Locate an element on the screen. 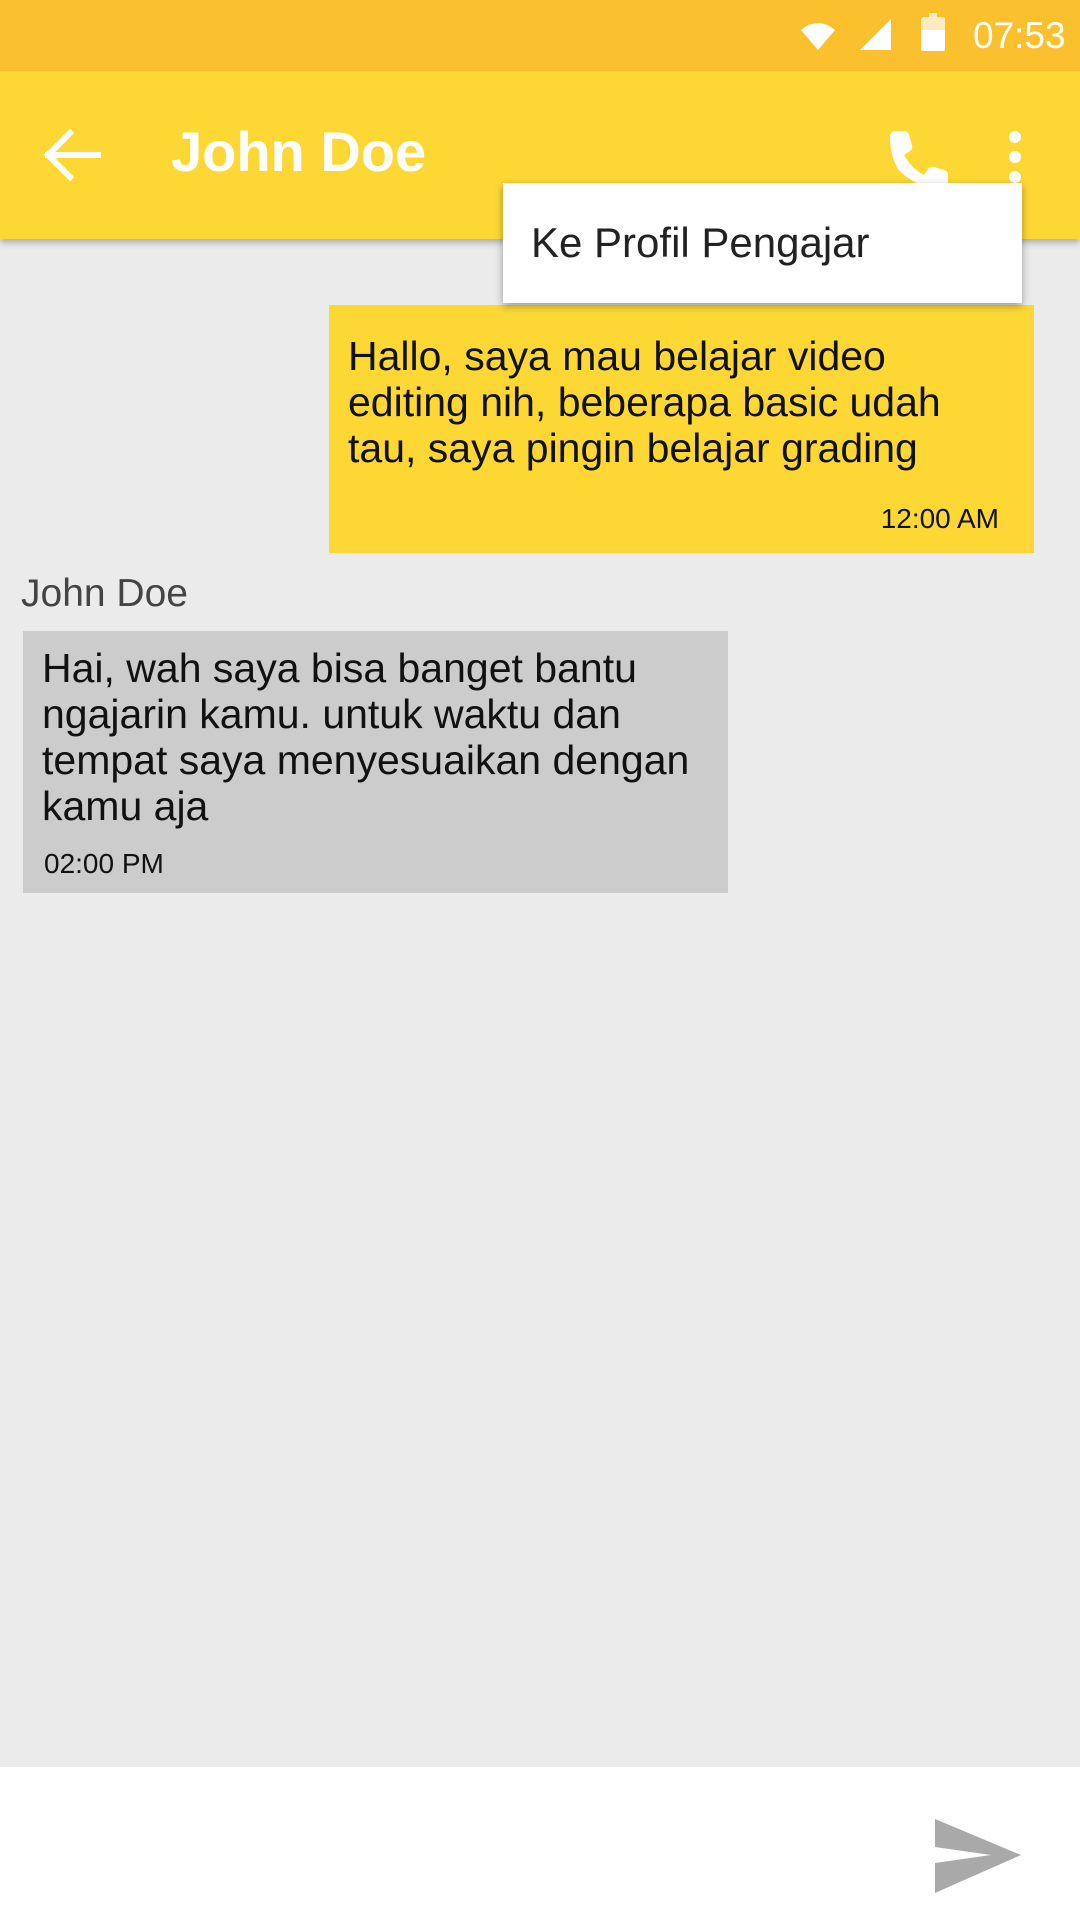  send-icon is located at coordinates (978, 1856).